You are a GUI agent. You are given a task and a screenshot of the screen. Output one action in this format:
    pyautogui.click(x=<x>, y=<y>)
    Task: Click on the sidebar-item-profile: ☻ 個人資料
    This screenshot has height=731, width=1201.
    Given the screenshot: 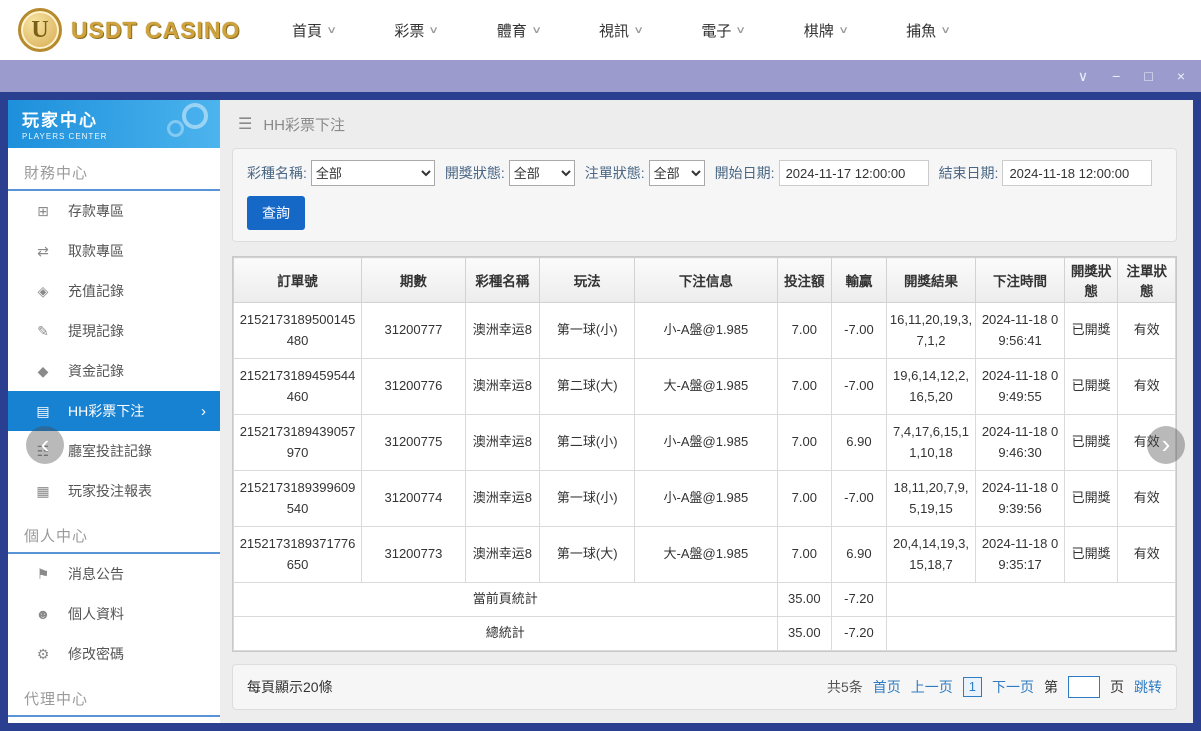 What is the action you would take?
    pyautogui.click(x=114, y=614)
    